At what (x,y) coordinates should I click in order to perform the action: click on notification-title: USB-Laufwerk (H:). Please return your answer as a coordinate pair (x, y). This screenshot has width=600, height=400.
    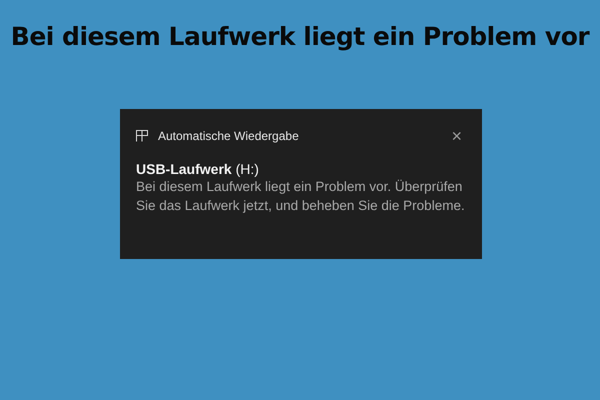
    Looking at the image, I should click on (198, 169).